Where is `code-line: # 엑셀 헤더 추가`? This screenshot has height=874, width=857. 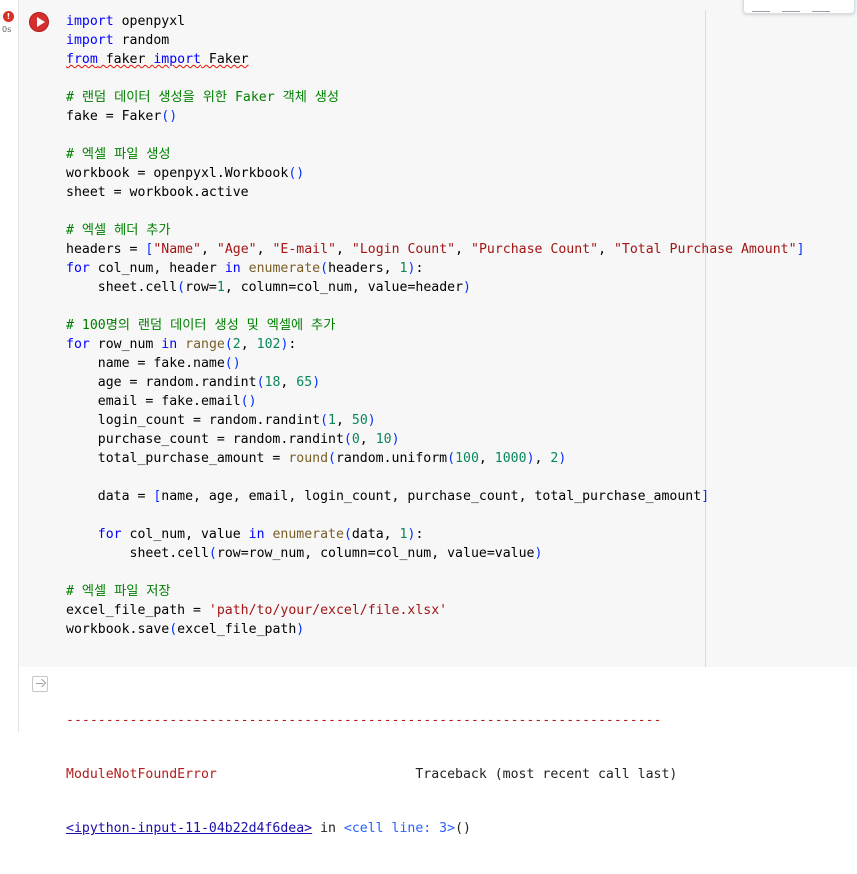
code-line: # 엑셀 헤더 추가 is located at coordinates (435, 230).